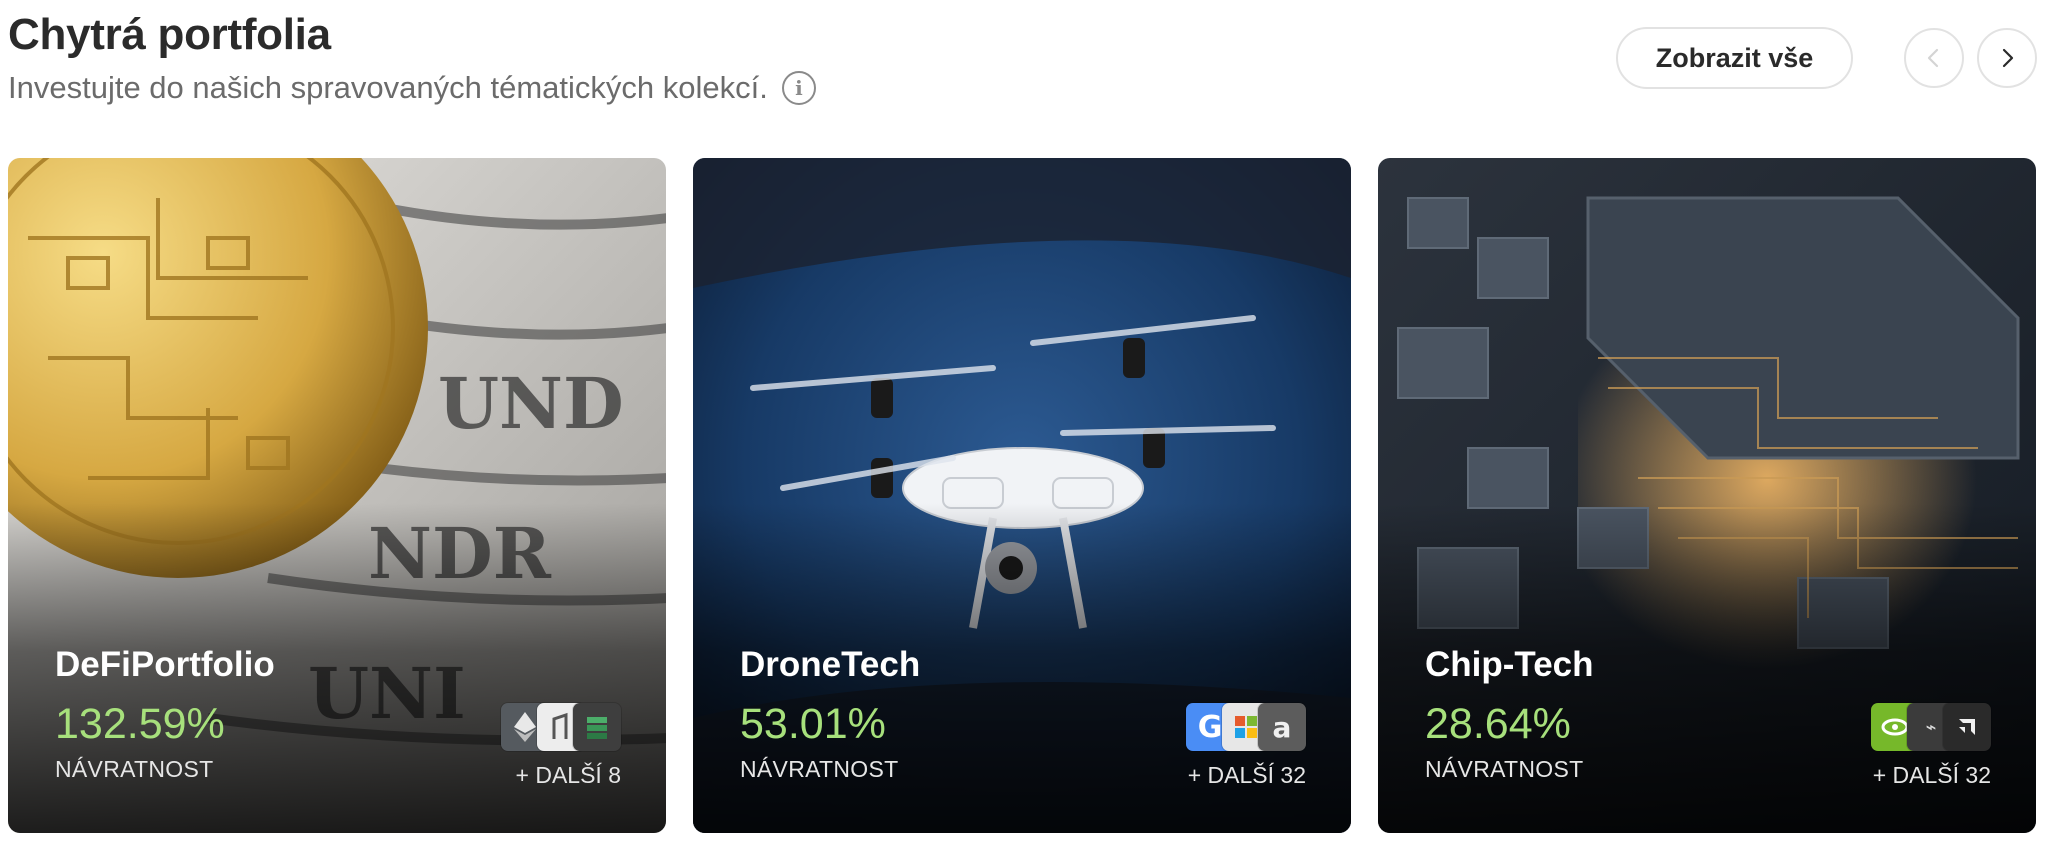  I want to click on portfolio-name: Chip-Tech, so click(1509, 664).